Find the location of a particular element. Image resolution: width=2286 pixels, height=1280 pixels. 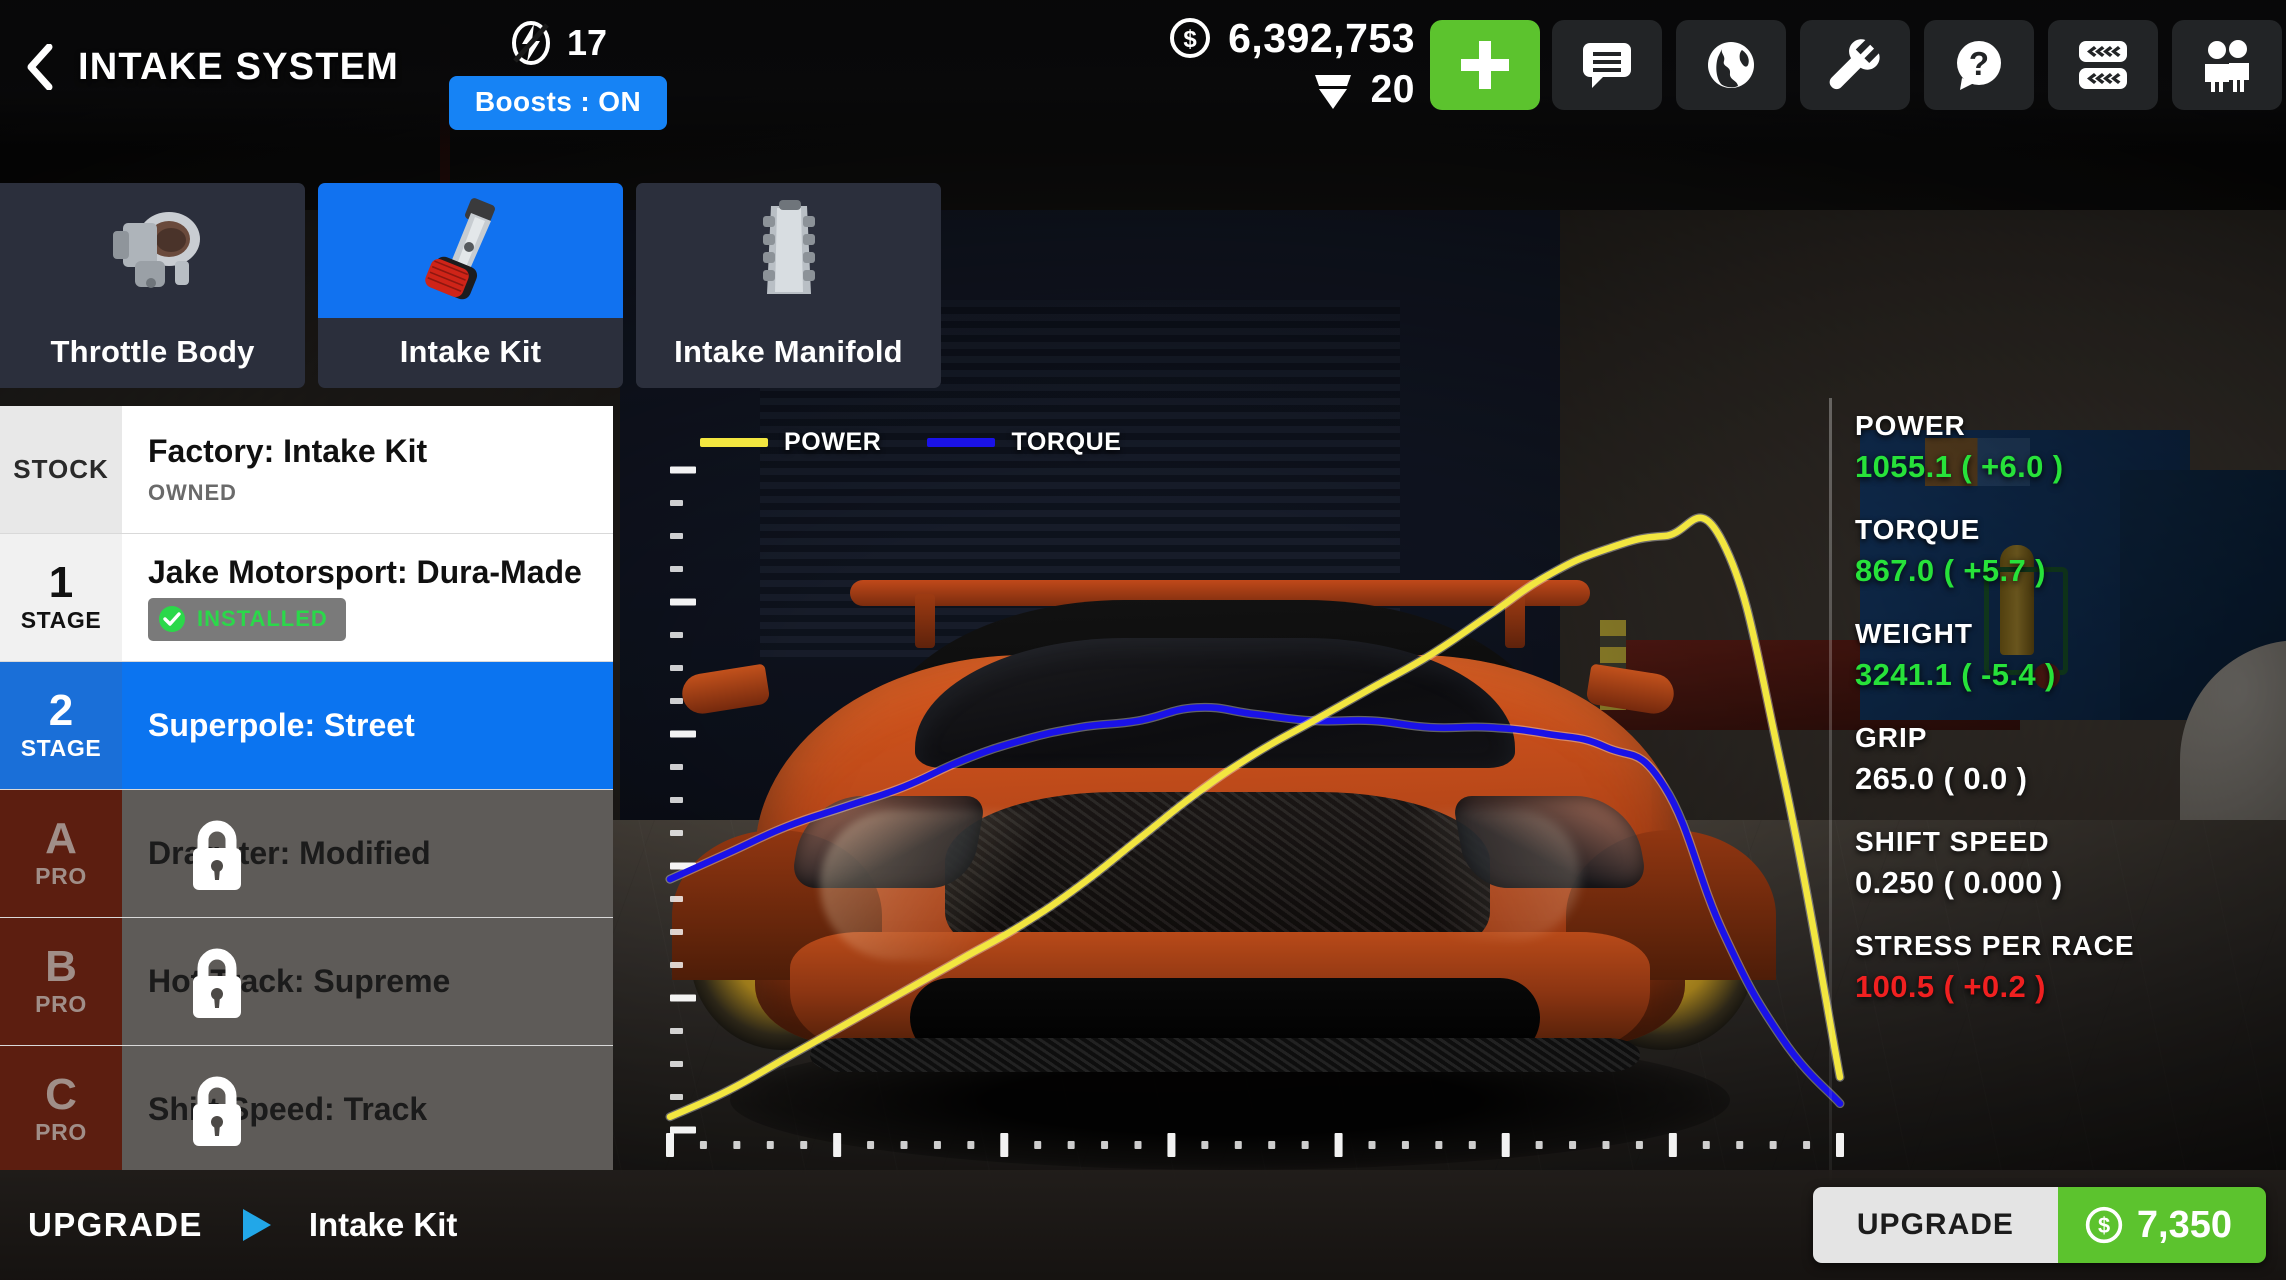

stat-label: TORQUE is located at coordinates (1918, 529).